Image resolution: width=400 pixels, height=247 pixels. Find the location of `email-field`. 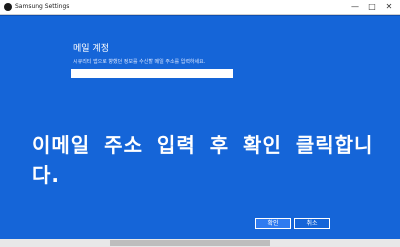

email-field is located at coordinates (152, 73).